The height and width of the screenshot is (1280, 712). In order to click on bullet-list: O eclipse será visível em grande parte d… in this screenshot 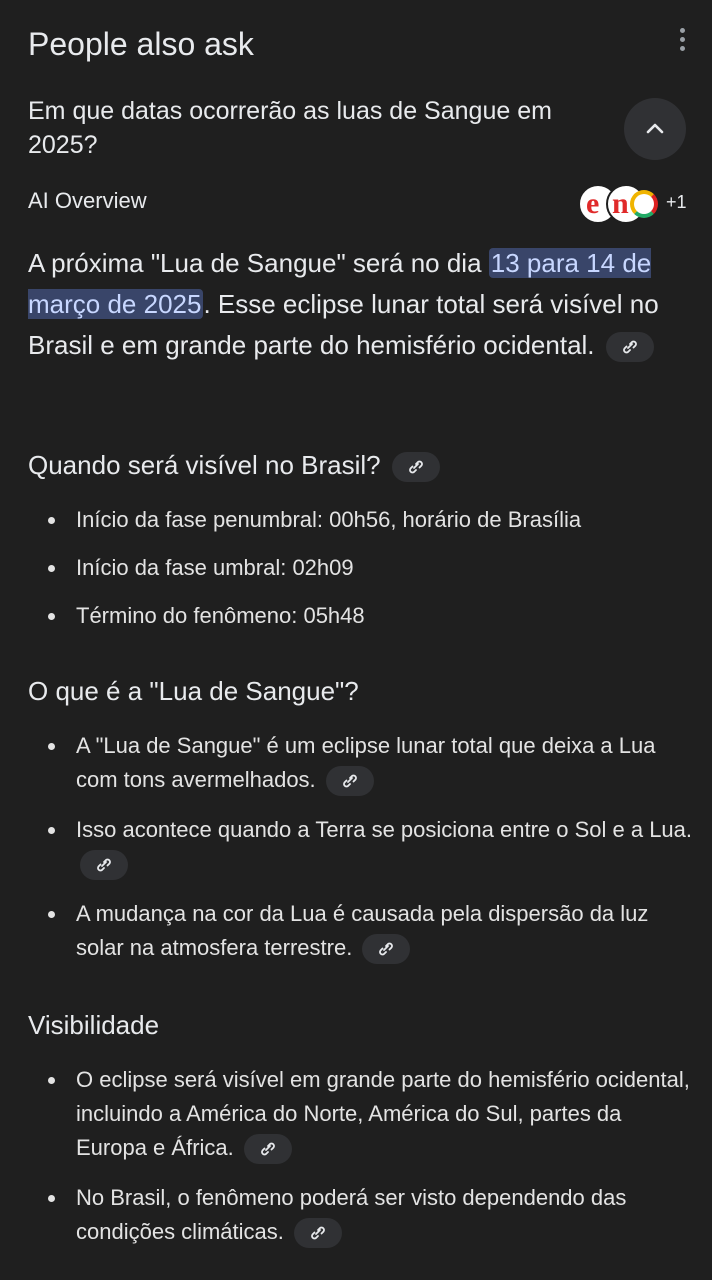, I will do `click(360, 1156)`.